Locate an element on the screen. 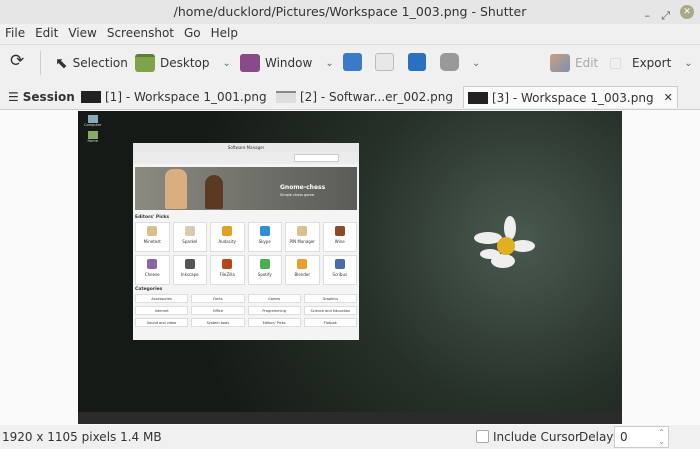  window-label: Window is located at coordinates (289, 63).